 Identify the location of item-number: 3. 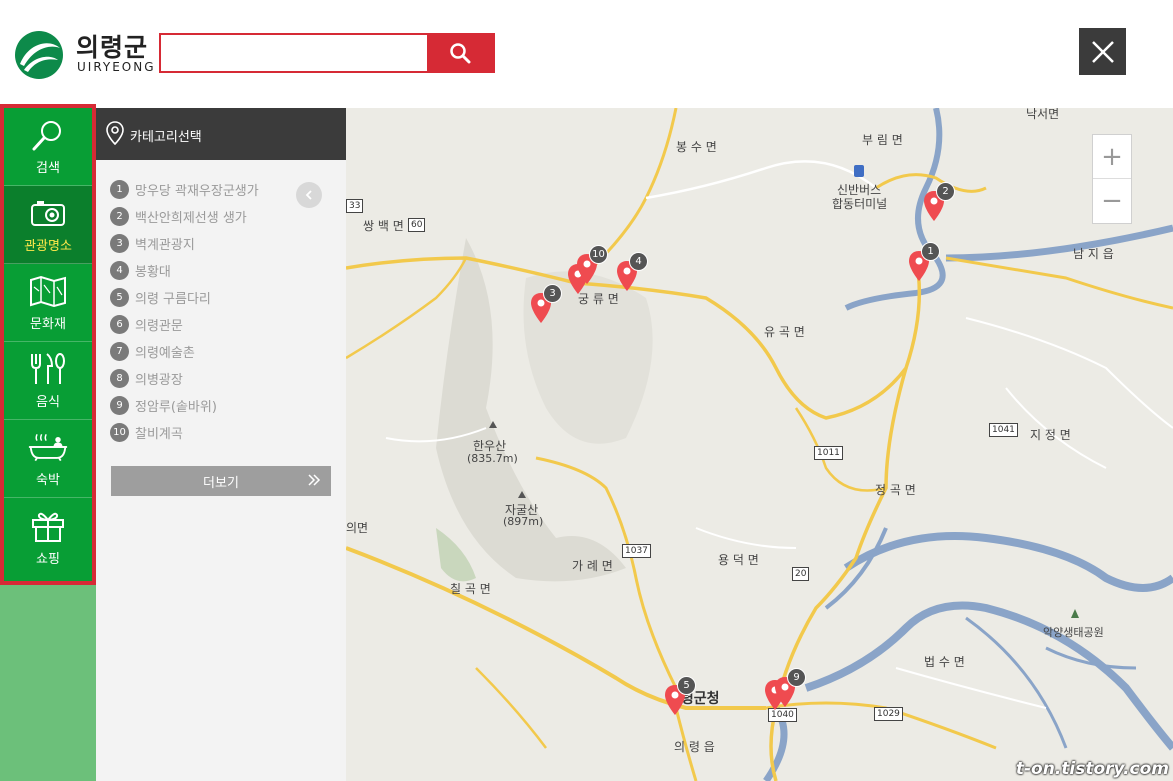
(119, 243).